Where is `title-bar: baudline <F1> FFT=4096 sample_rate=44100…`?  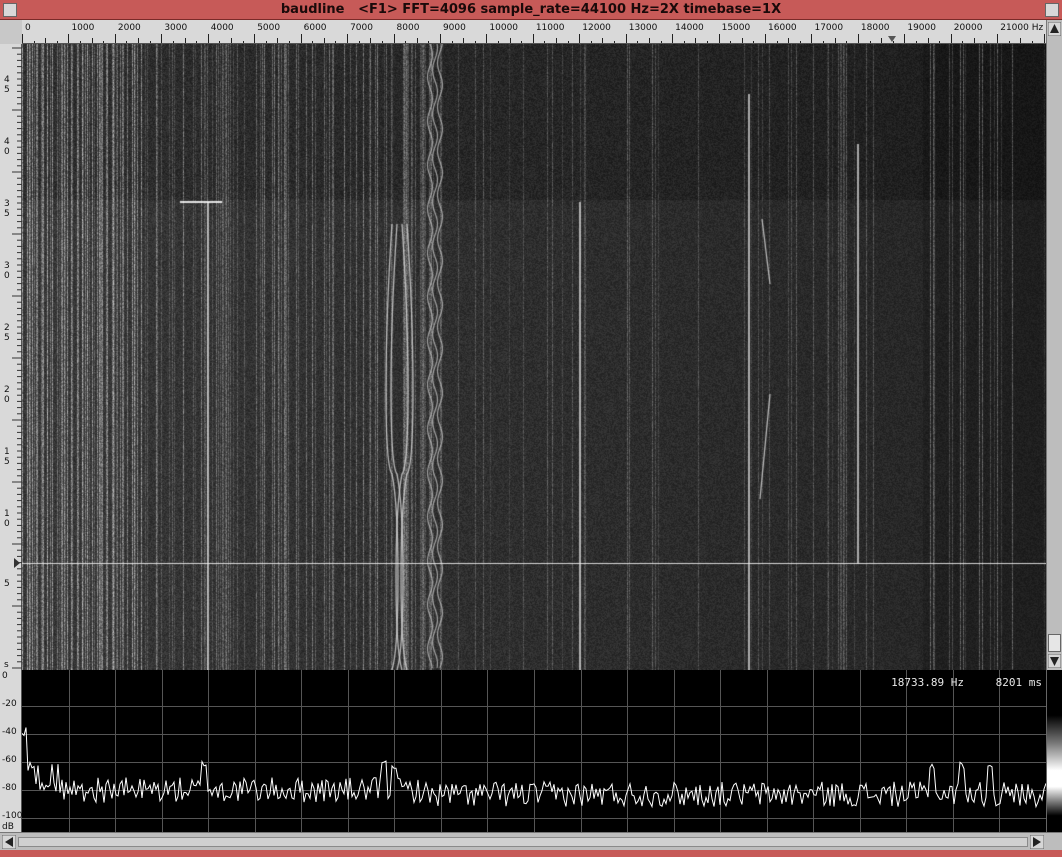
title-bar: baudline <F1> FFT=4096 sample_rate=44100… is located at coordinates (531, 10).